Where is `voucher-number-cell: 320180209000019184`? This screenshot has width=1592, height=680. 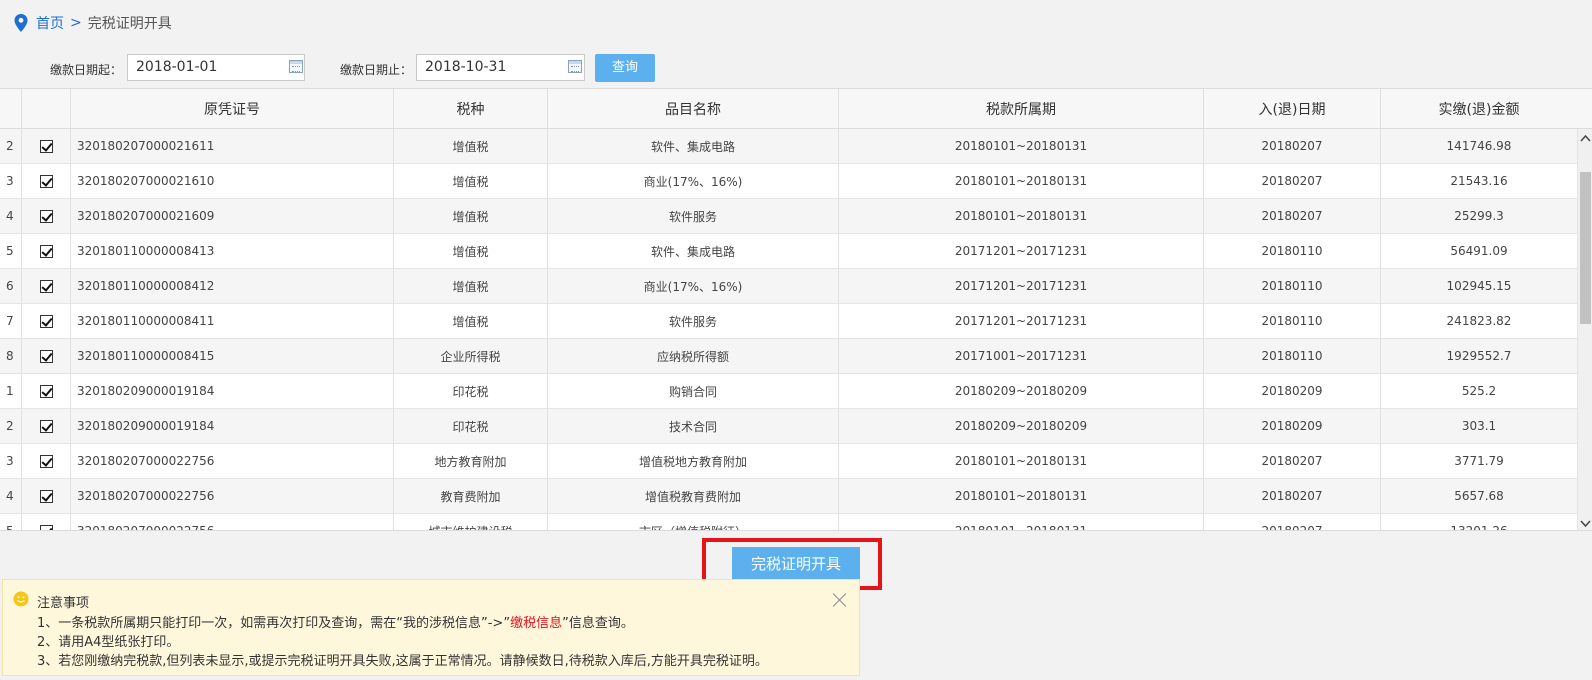 voucher-number-cell: 320180209000019184 is located at coordinates (232, 426).